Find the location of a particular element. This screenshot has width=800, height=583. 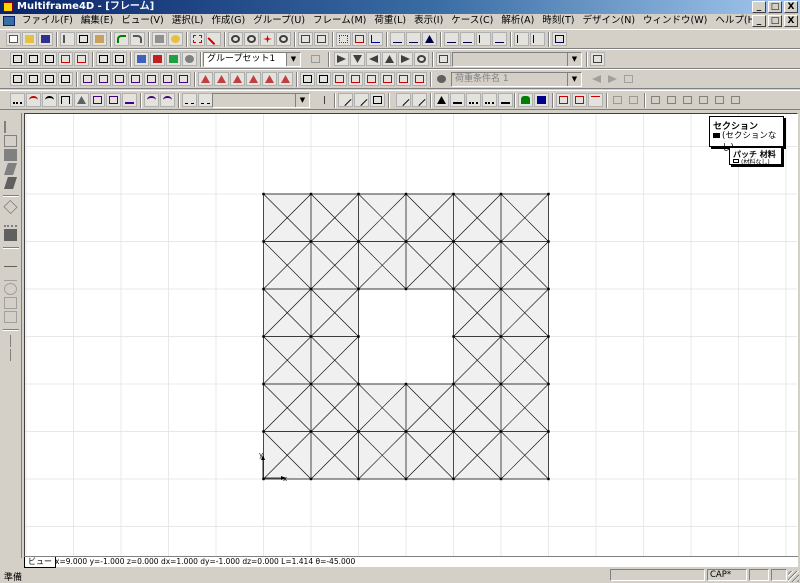

create-curve-button is located at coordinates (33, 100).